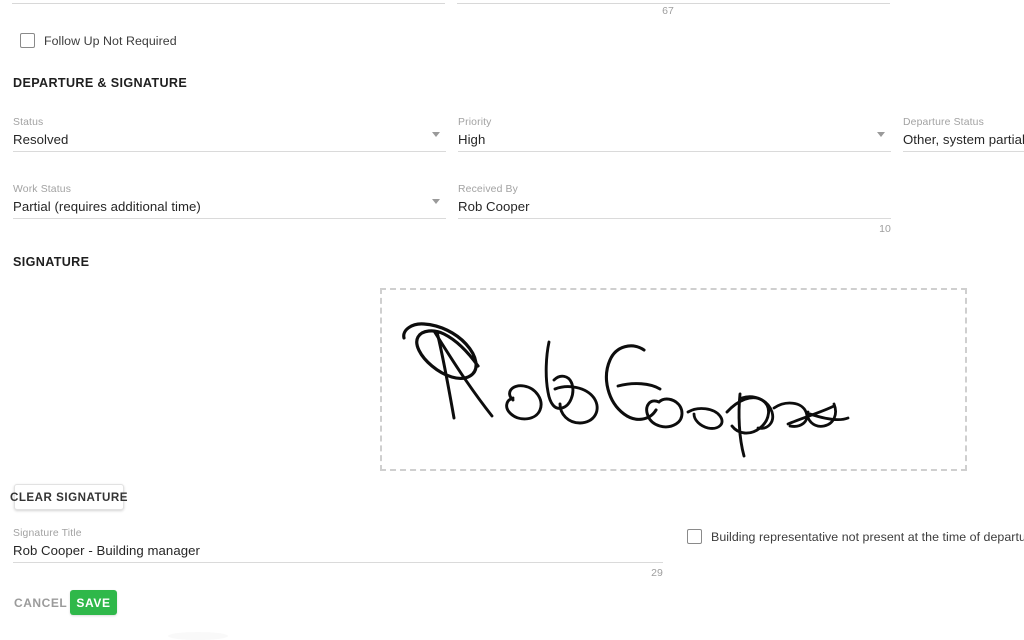 This screenshot has height=640, width=1024. I want to click on received-by-counter: 10, so click(885, 229).